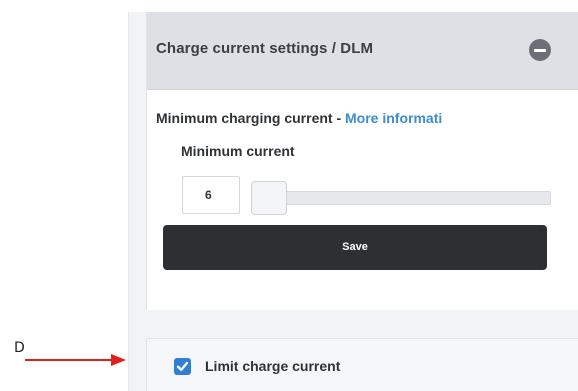  Describe the element at coordinates (238, 151) in the screenshot. I see `minimum-current-label: Minimum current` at that location.